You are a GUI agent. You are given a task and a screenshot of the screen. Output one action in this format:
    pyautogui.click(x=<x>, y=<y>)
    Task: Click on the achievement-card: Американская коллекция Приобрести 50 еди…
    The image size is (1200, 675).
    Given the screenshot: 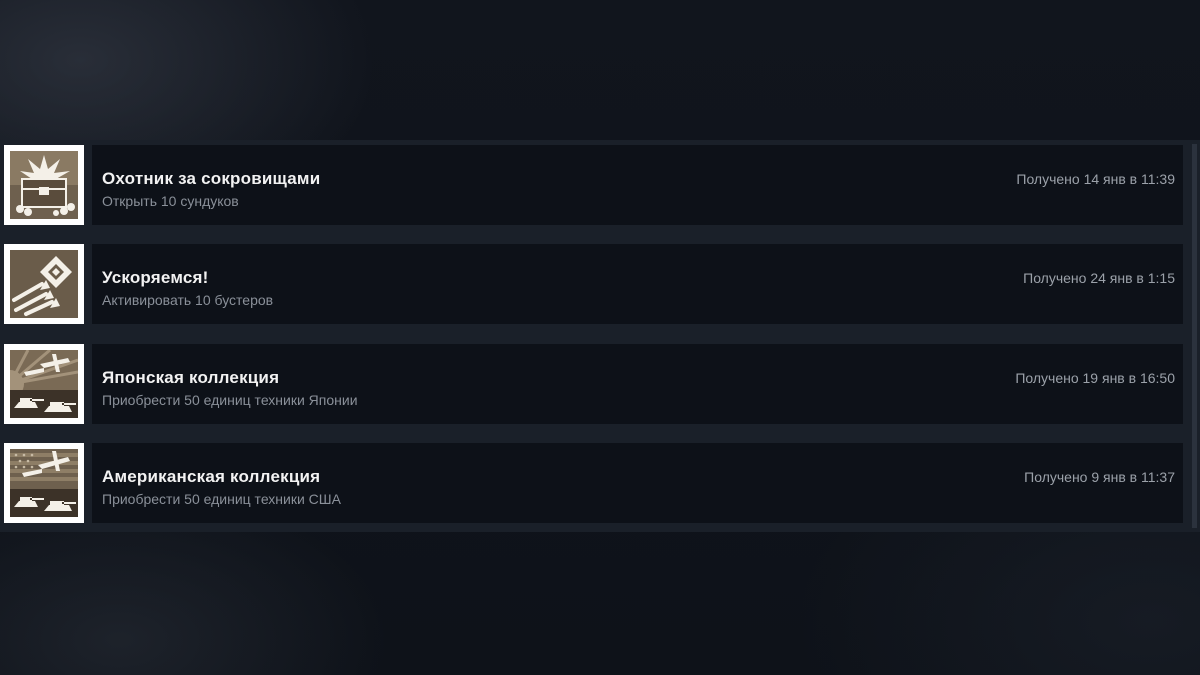 What is the action you would take?
    pyautogui.click(x=637, y=483)
    